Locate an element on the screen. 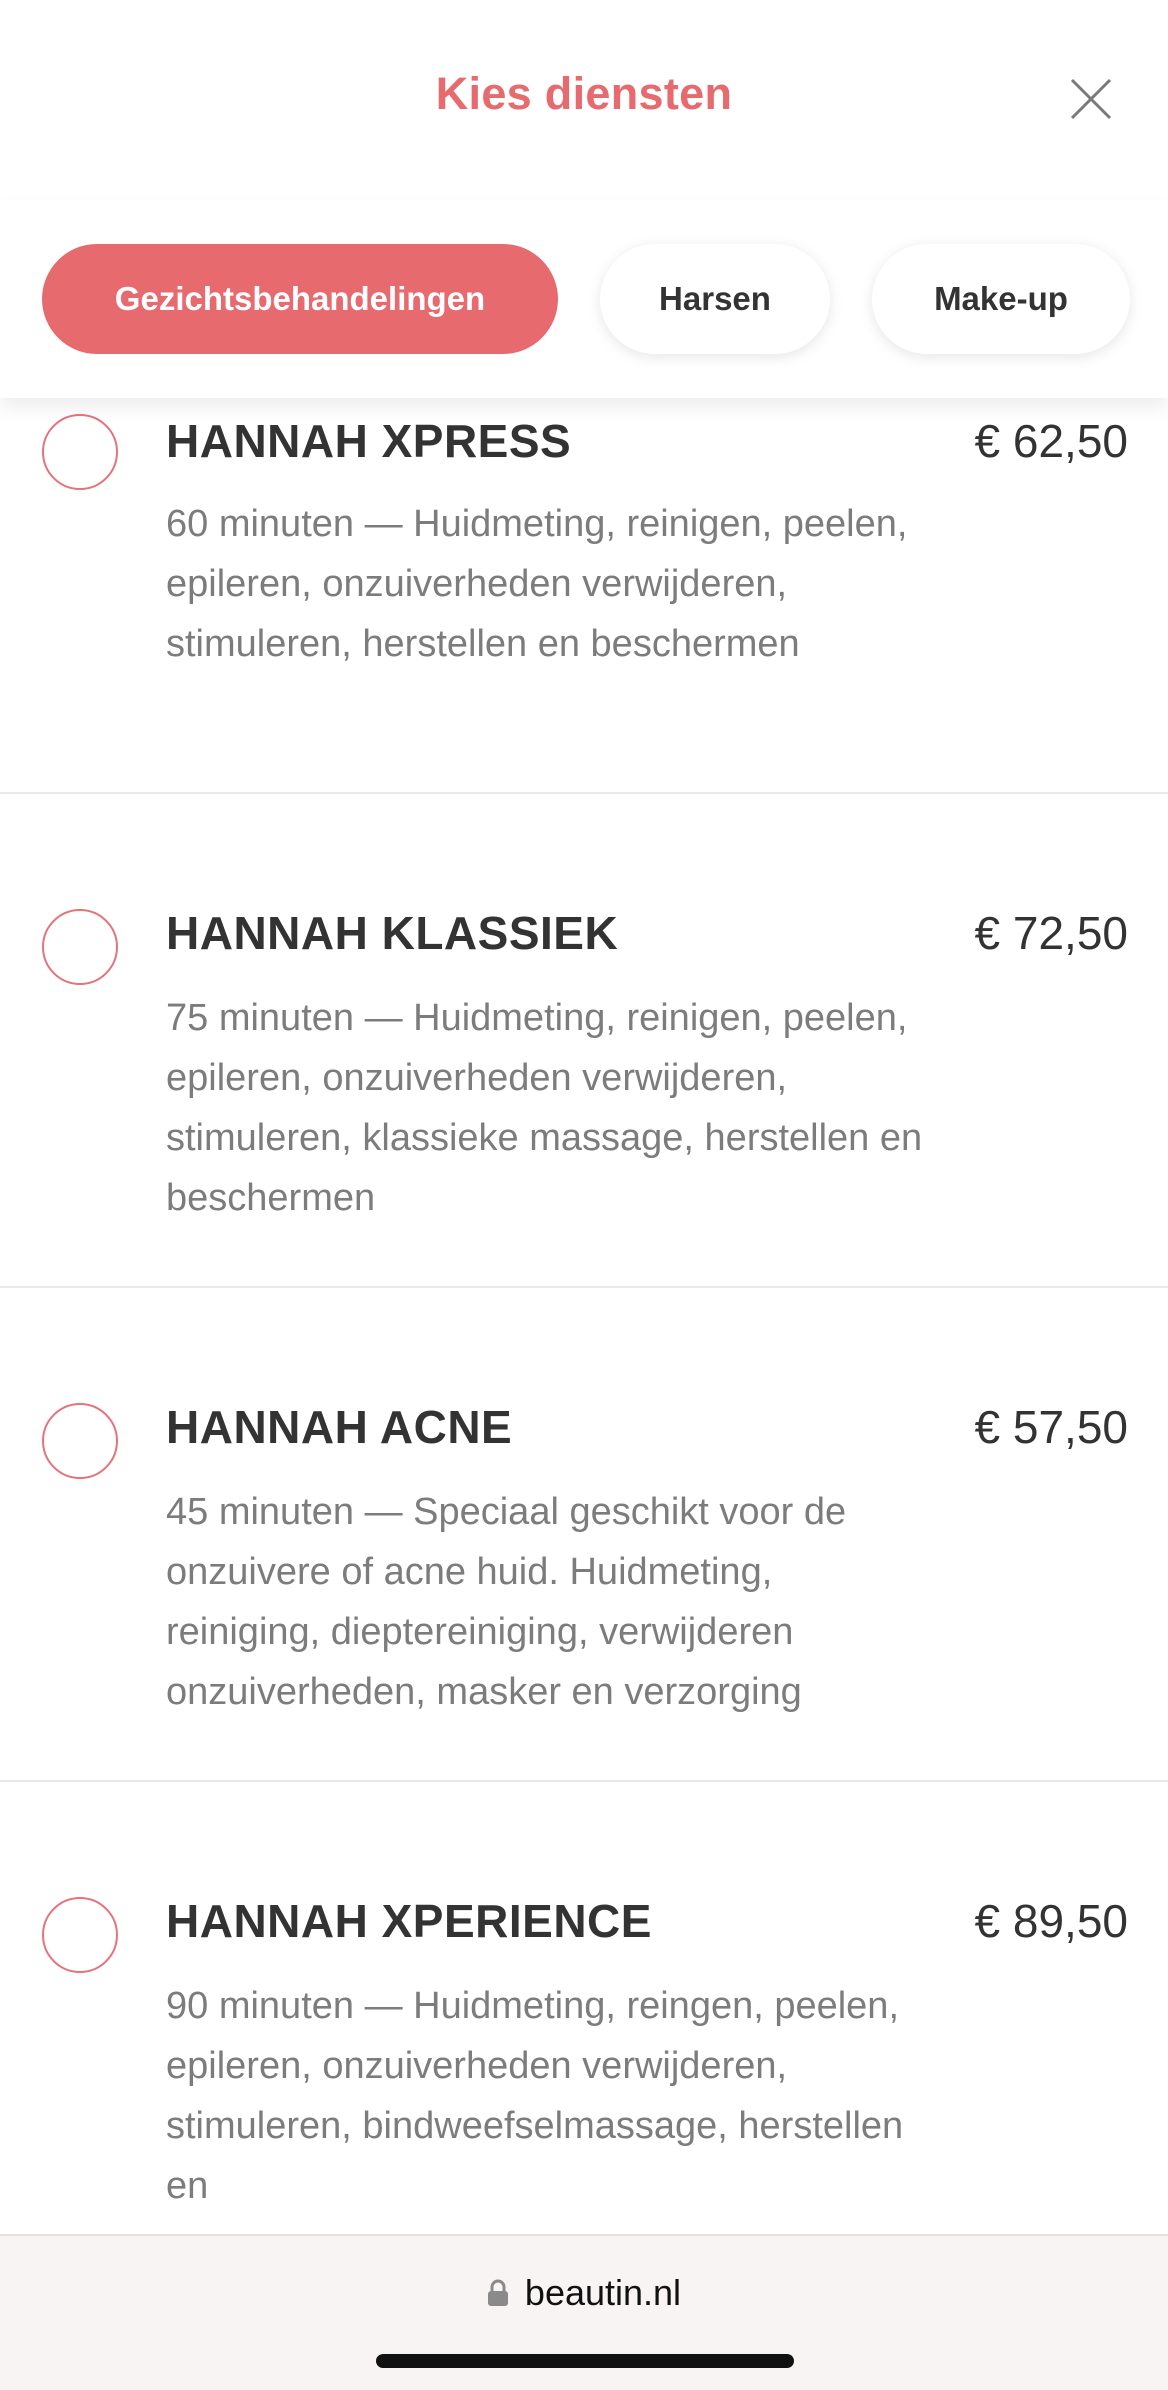  service-name: HANNAH KLASSIEK is located at coordinates (392, 933).